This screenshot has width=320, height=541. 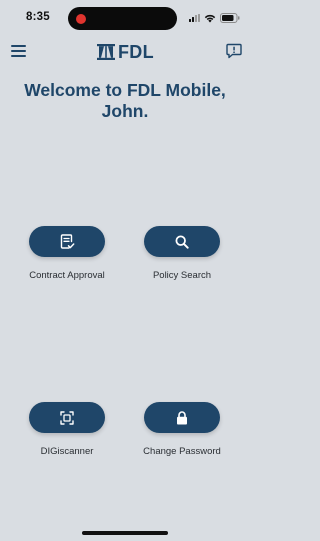 I want to click on hamburger-menu-icon, so click(x=18, y=51).